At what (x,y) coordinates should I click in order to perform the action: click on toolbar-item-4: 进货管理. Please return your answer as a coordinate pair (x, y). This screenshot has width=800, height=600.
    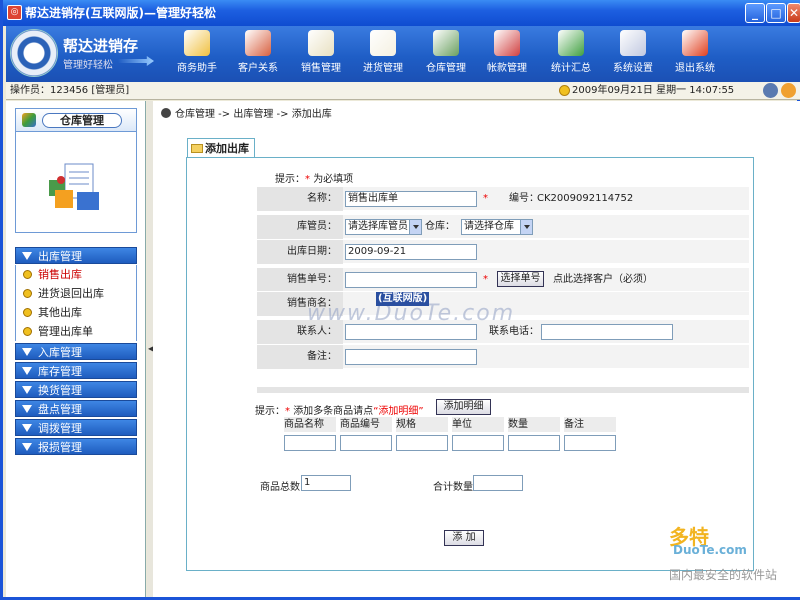
    Looking at the image, I should click on (383, 54).